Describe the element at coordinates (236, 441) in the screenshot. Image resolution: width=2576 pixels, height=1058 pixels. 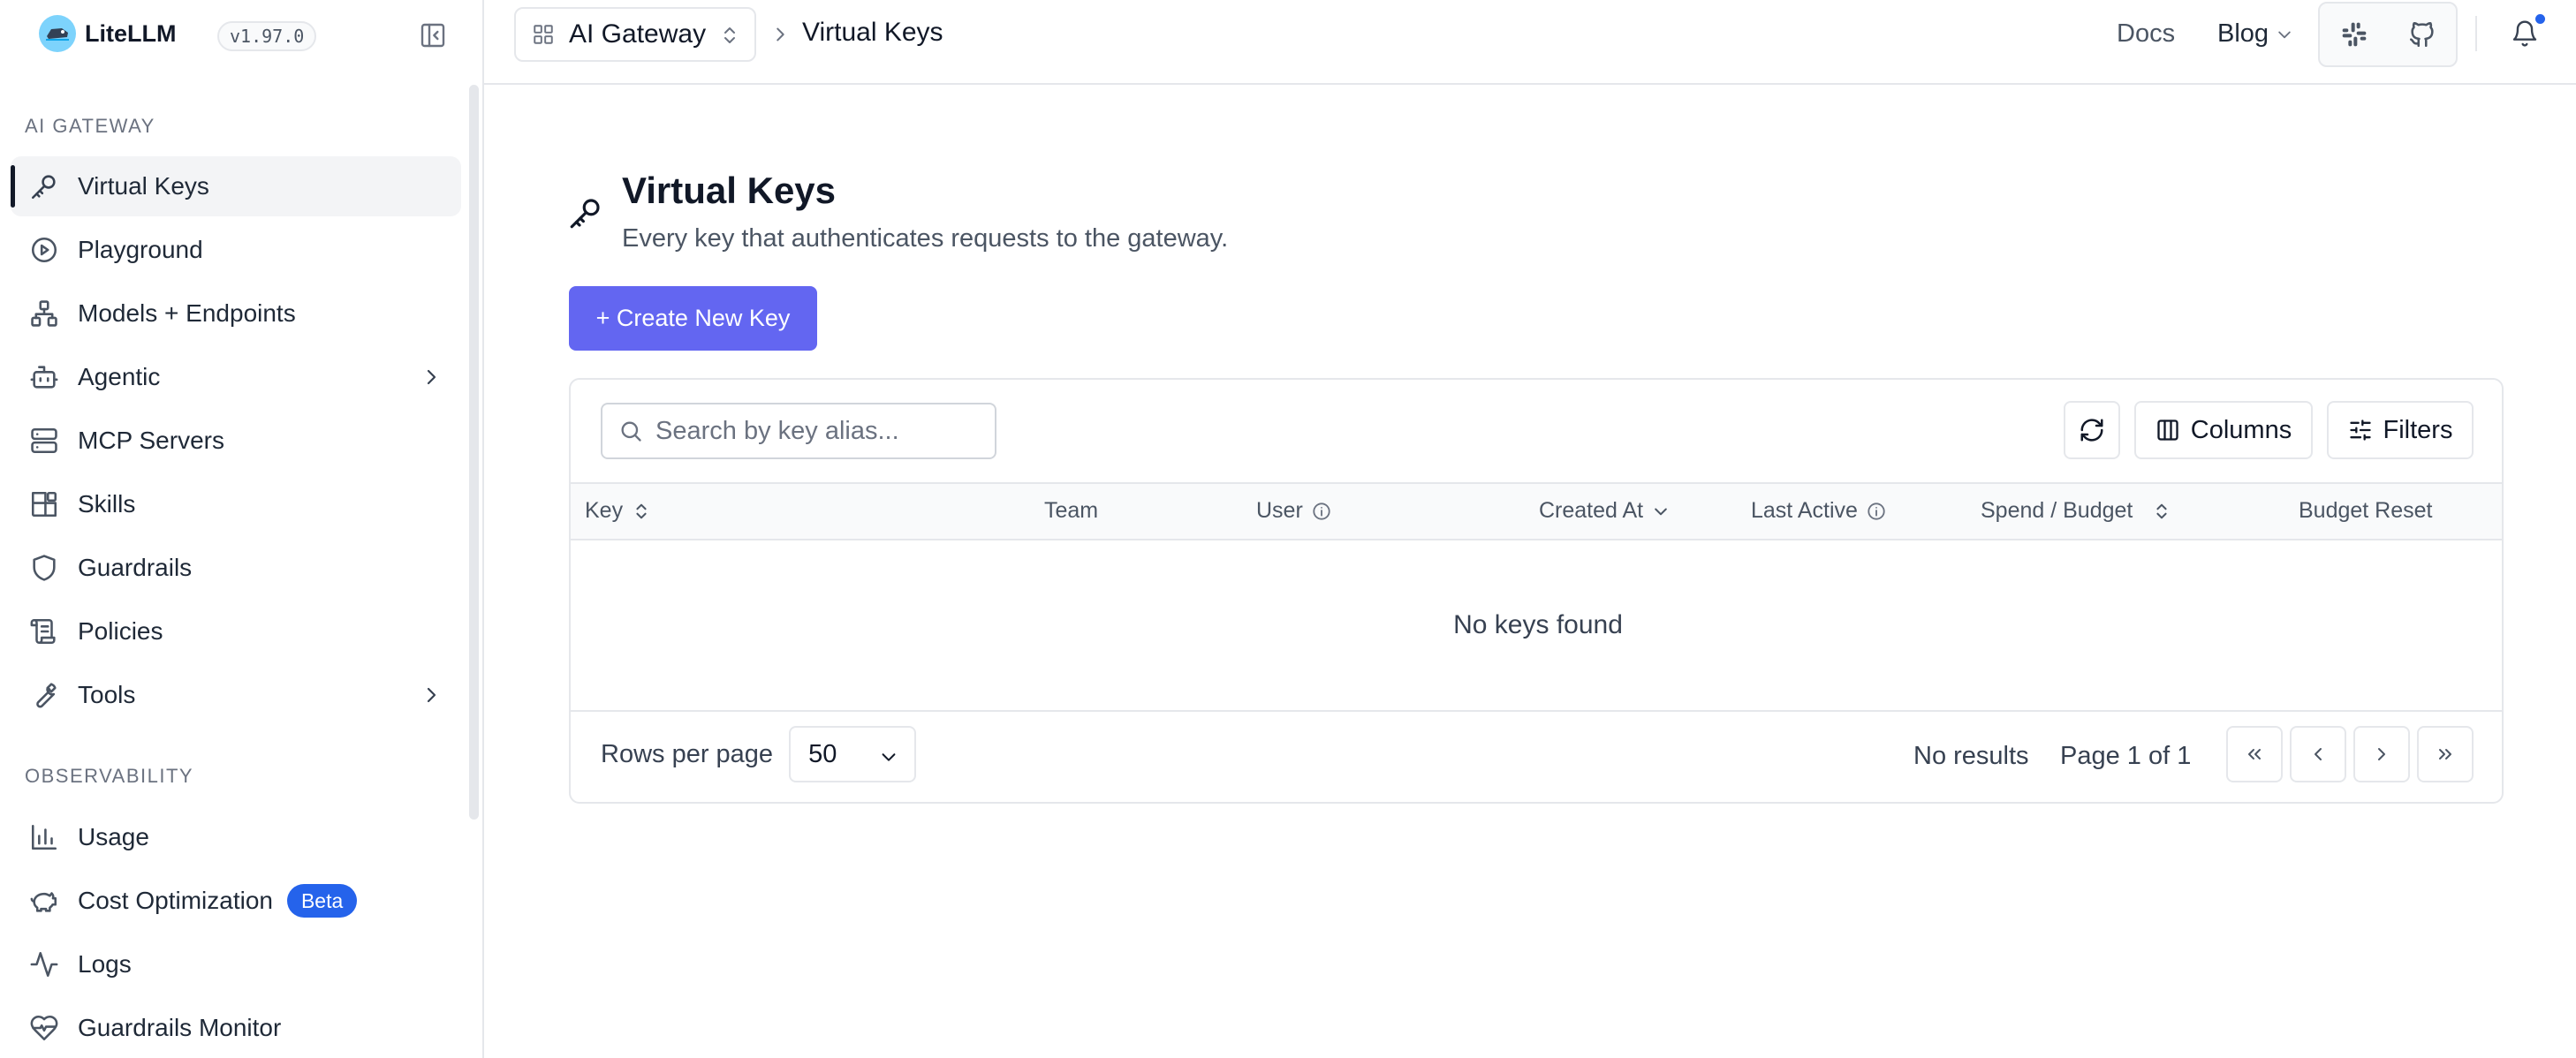
I see `sidebar-item-mcp-servers: MCP Servers` at that location.